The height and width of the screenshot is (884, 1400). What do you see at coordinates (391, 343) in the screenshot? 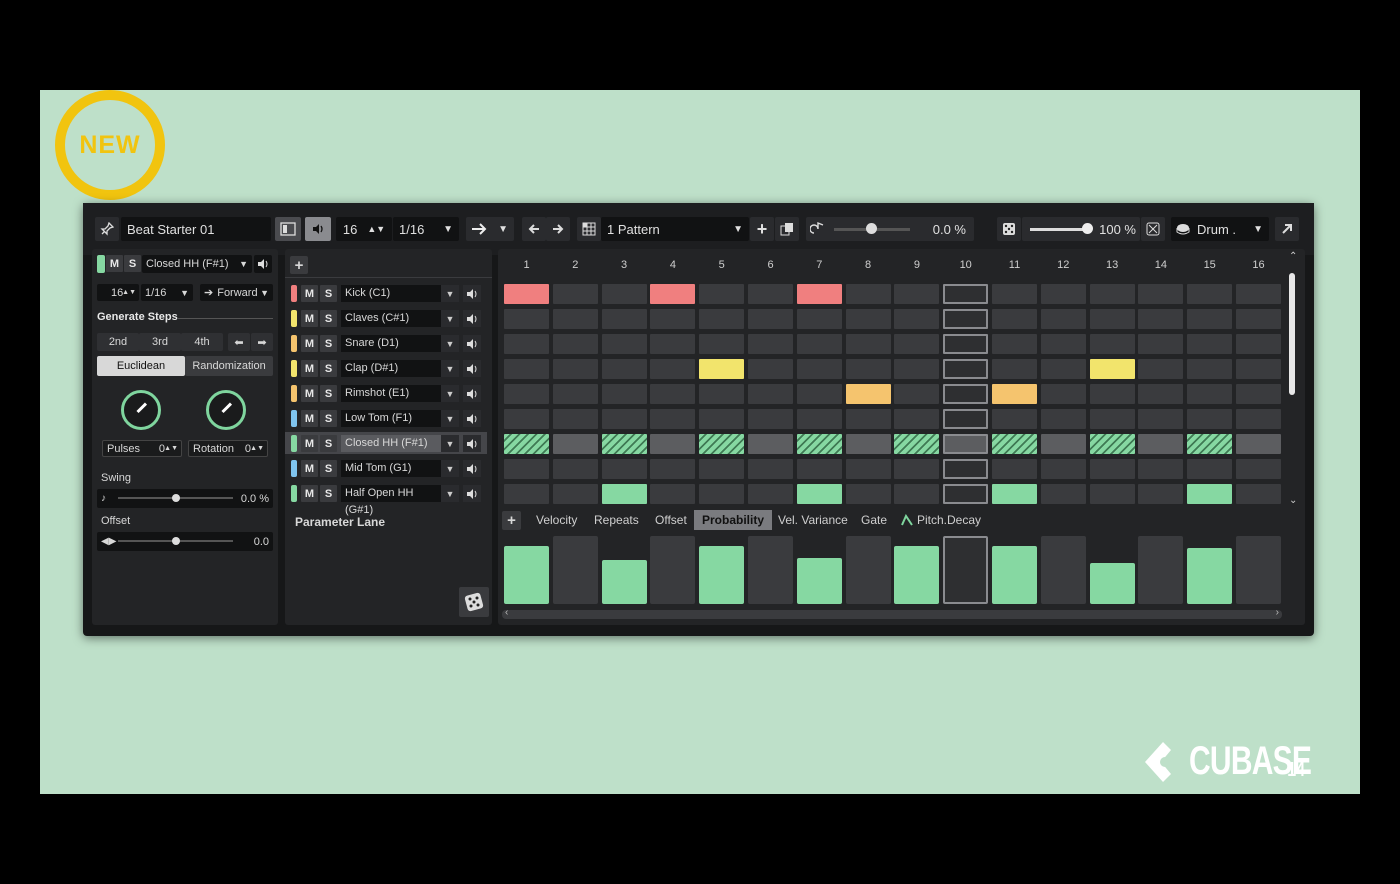
I see `lane-name-field: Snare (D1)` at bounding box center [391, 343].